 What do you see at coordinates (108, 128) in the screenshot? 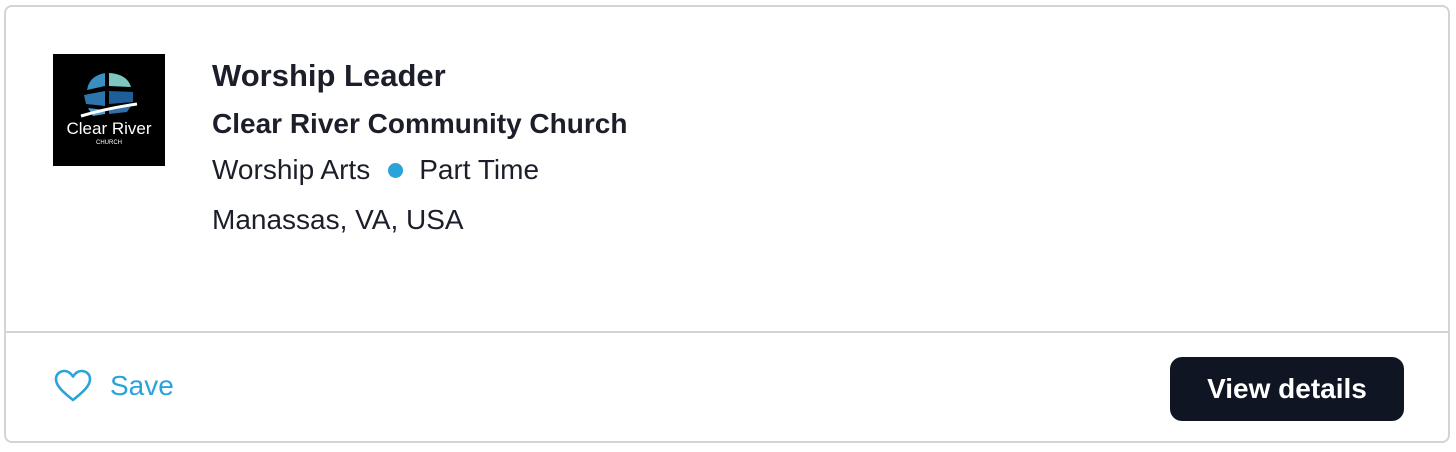
I see `logo-text: Clear River` at bounding box center [108, 128].